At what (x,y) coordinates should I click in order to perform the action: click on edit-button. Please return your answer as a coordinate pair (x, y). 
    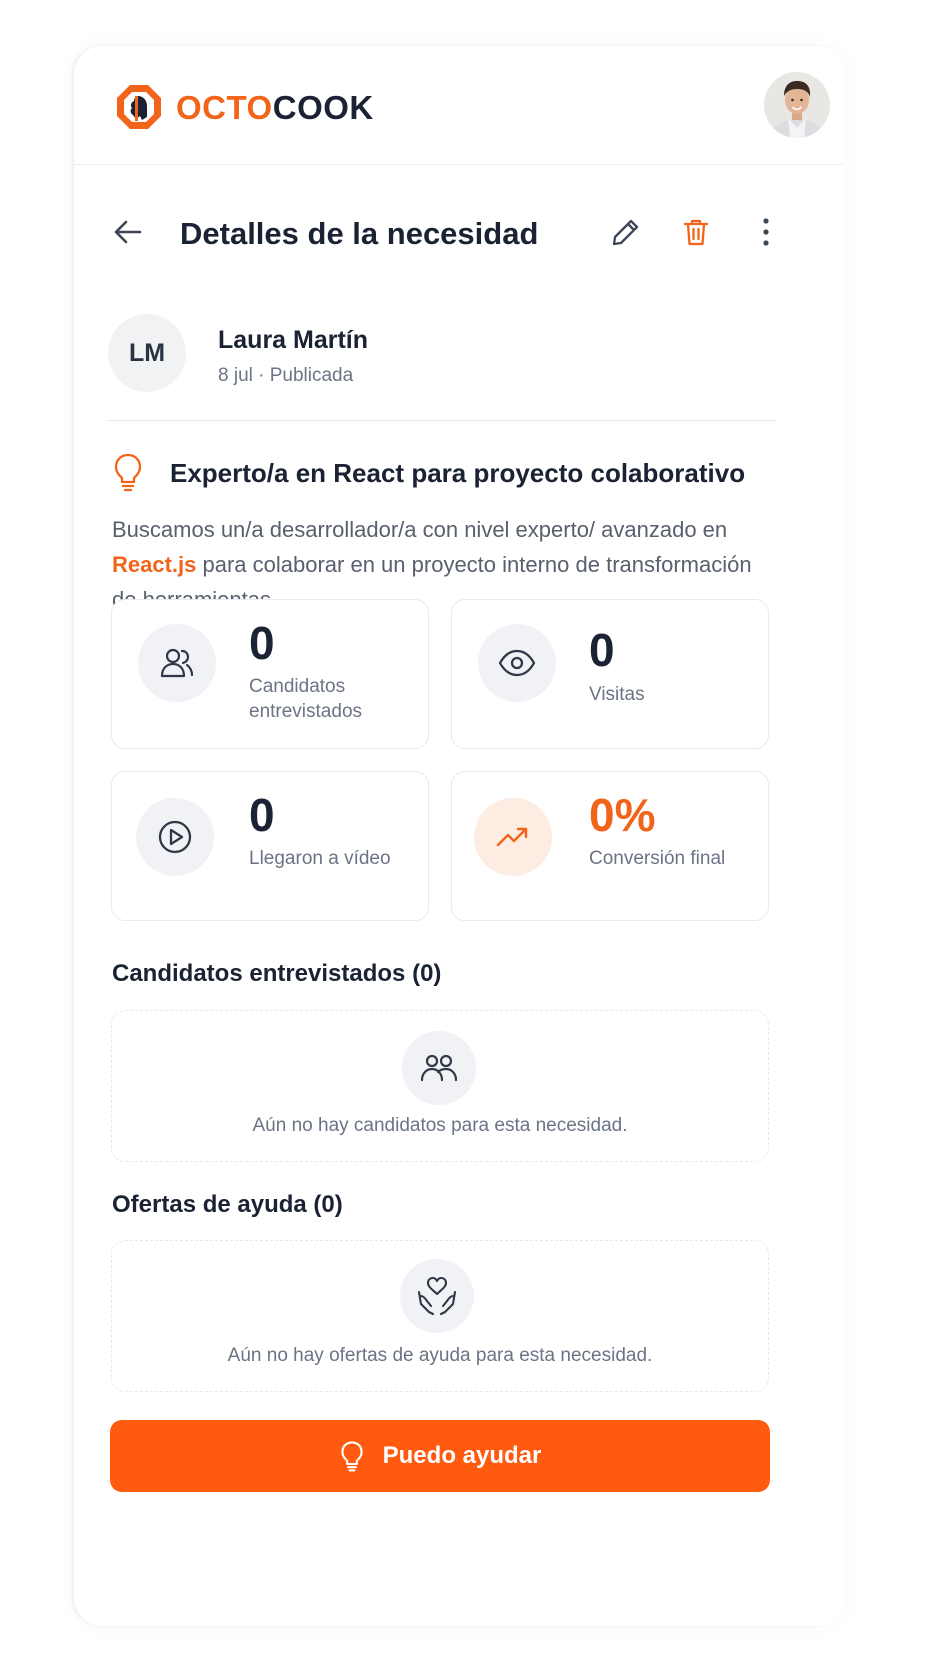
    Looking at the image, I should click on (626, 232).